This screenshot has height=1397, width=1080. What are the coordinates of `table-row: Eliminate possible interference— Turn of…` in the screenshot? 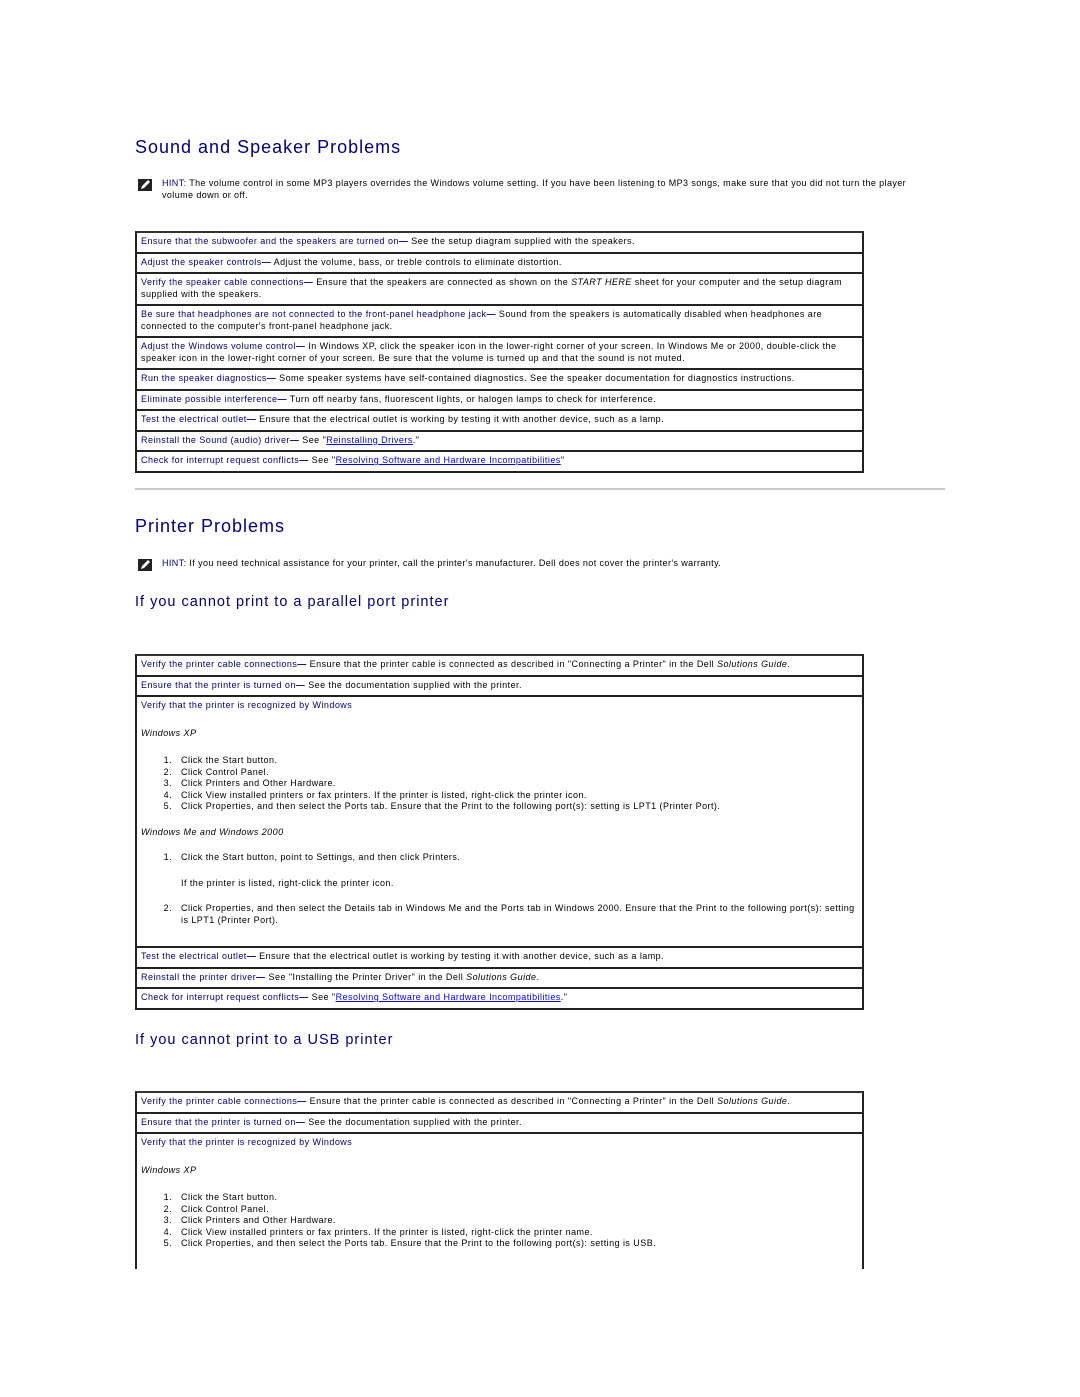 It's located at (499, 401).